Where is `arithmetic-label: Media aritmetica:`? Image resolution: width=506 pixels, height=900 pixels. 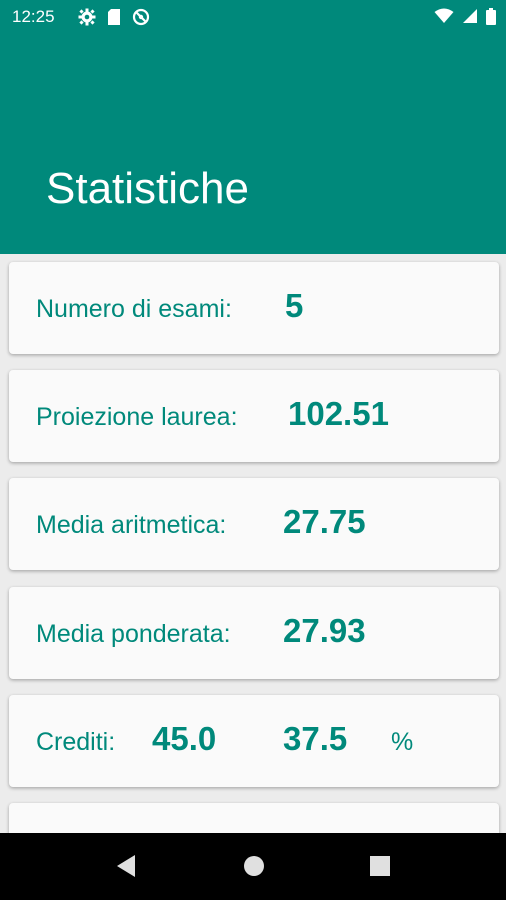
arithmetic-label: Media aritmetica: is located at coordinates (131, 525).